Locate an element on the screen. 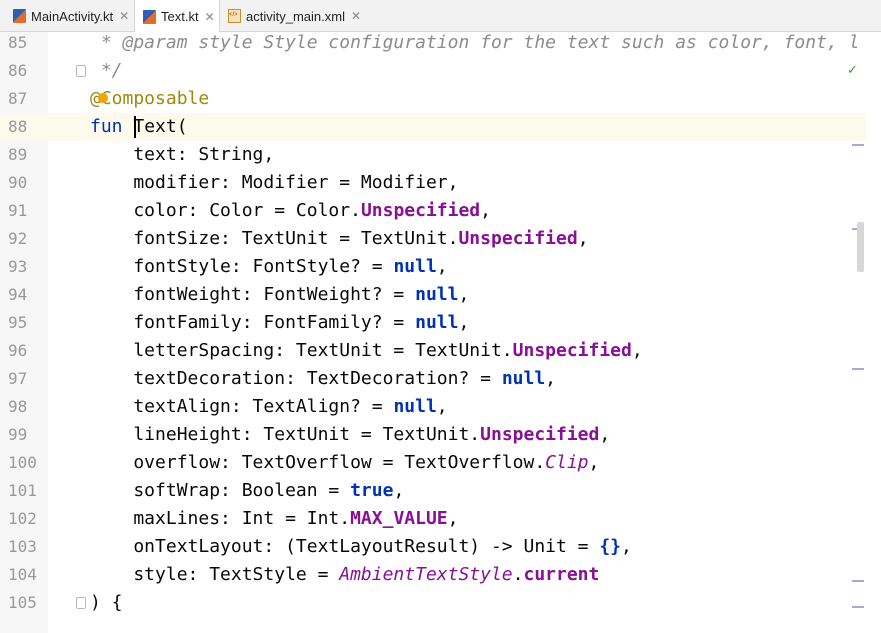  code-token: AmbientTextStyle is located at coordinates (426, 574).